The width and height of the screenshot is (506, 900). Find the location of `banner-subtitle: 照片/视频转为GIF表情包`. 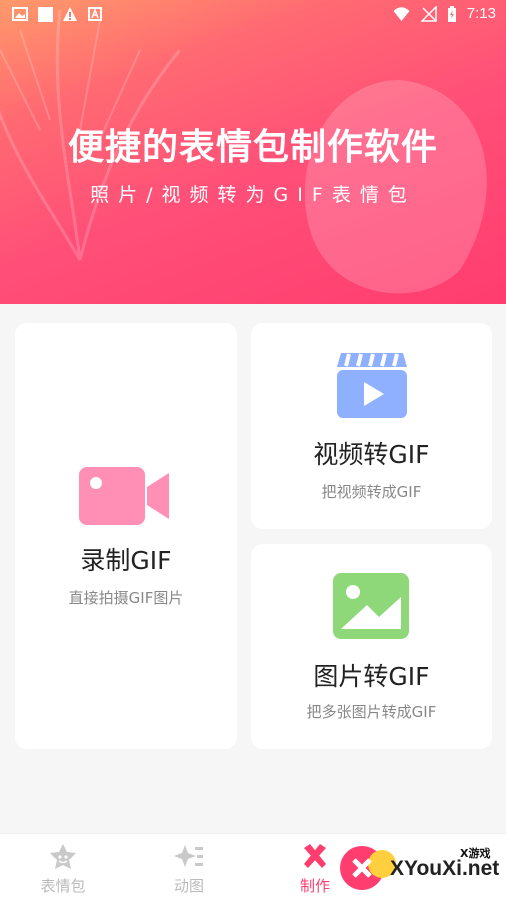

banner-subtitle: 照片/视频转为GIF表情包 is located at coordinates (253, 195).